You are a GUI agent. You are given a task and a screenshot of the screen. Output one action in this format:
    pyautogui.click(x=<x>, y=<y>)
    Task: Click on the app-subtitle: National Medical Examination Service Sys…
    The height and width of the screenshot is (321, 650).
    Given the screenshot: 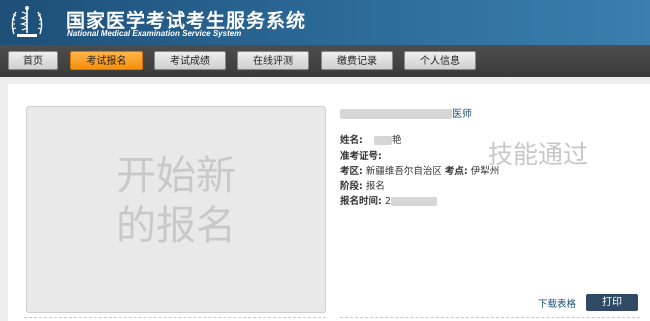 What is the action you would take?
    pyautogui.click(x=154, y=33)
    